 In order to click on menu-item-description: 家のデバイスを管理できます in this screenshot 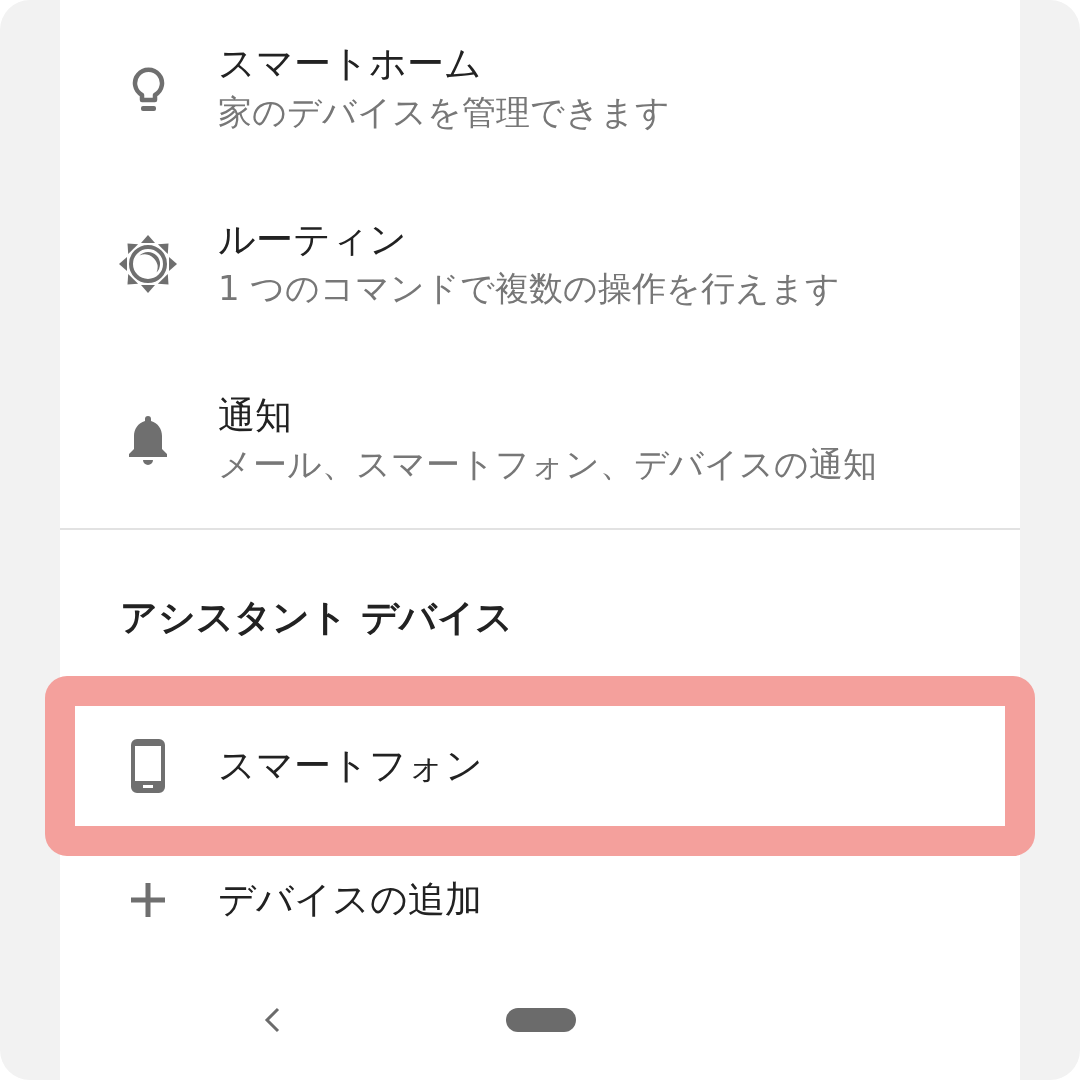, I will do `click(444, 112)`.